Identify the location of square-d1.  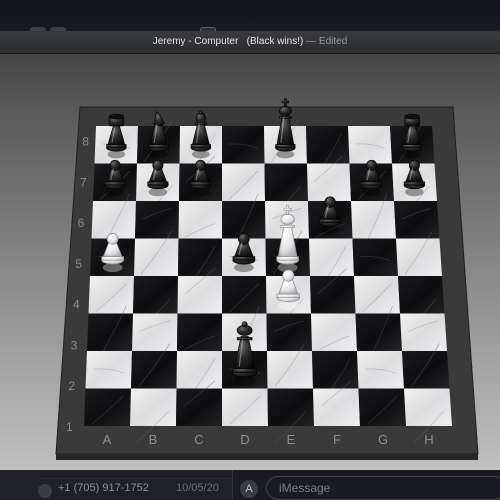
(245, 407).